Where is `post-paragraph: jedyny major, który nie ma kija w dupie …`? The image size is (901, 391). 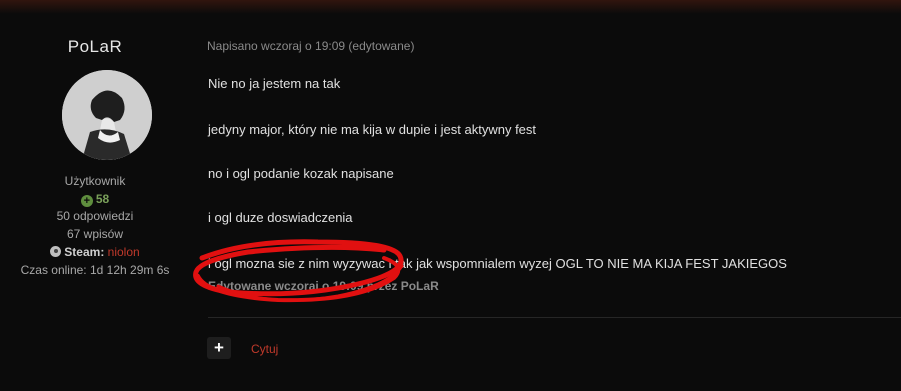
post-paragraph: jedyny major, który nie ma kija w dupie … is located at coordinates (372, 129).